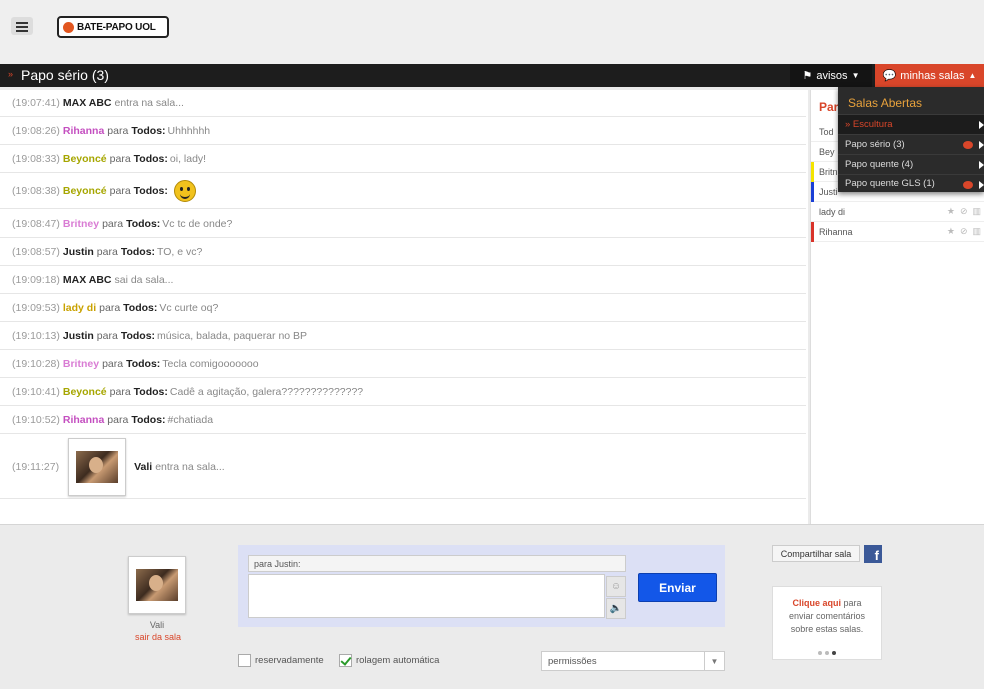  I want to click on compose-box: para Justin: ☺ 🔈 Enviar, so click(481, 586).